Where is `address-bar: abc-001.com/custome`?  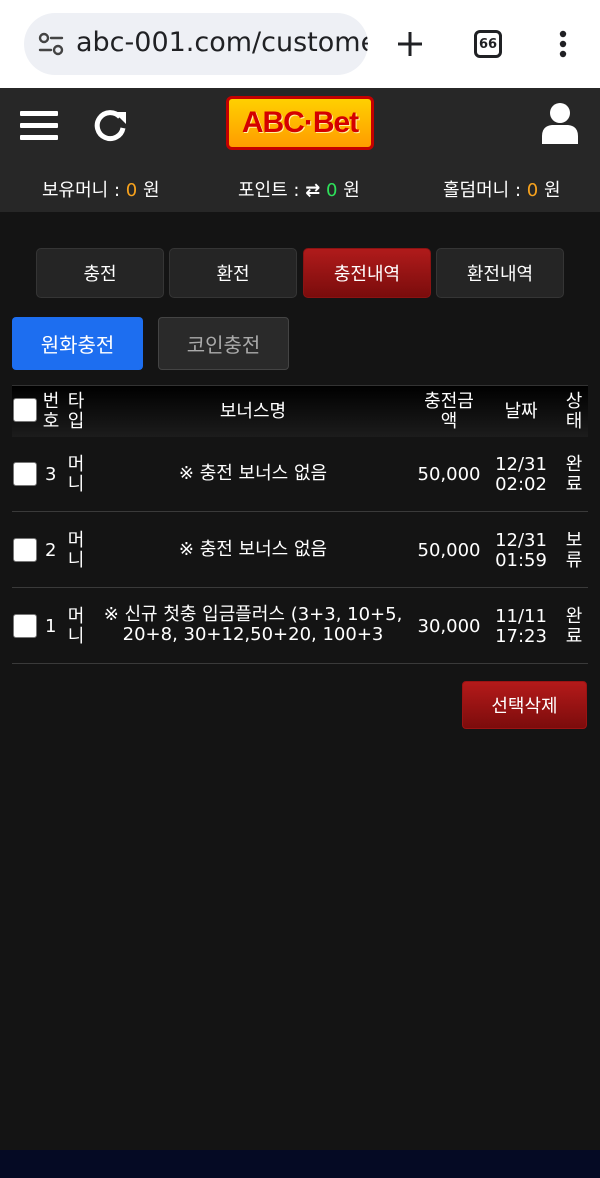 address-bar: abc-001.com/custome is located at coordinates (196, 44).